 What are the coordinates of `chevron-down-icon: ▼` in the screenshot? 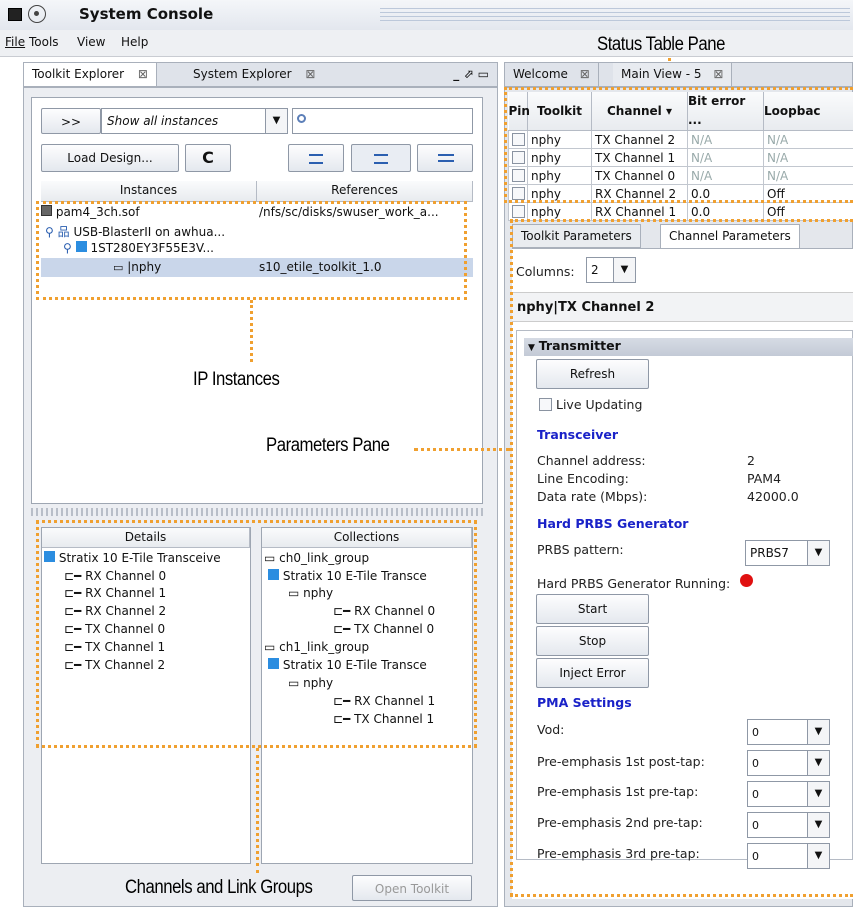 It's located at (276, 121).